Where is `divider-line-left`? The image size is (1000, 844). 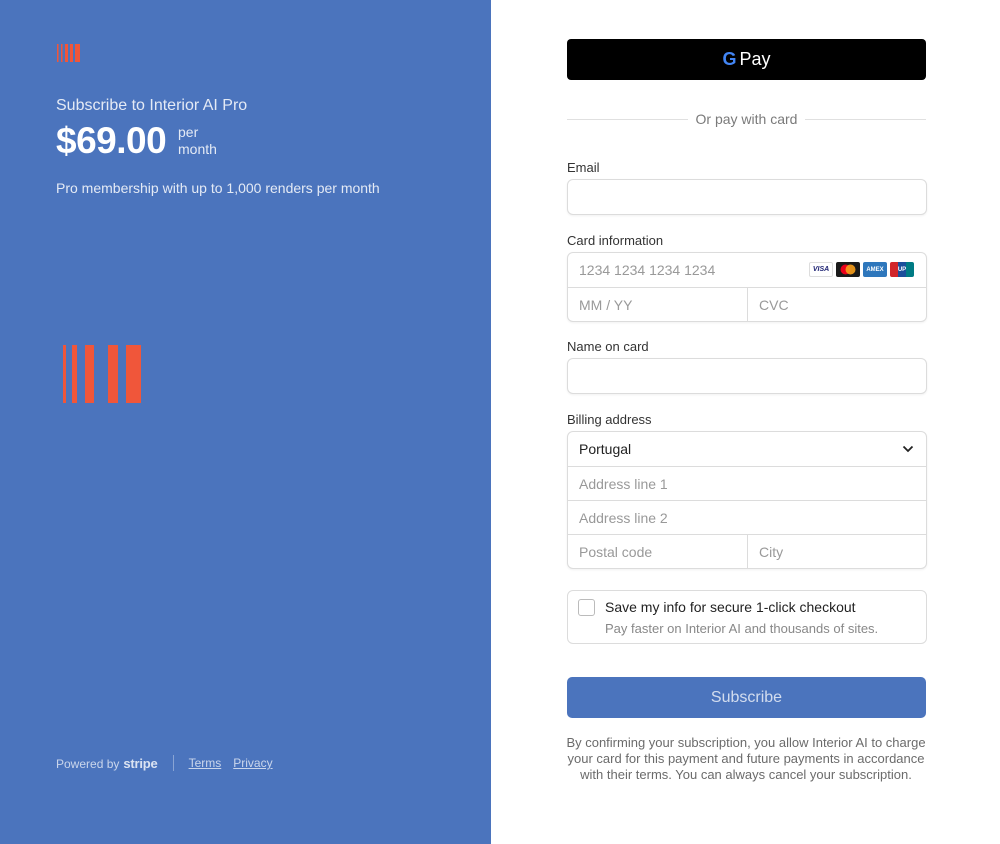
divider-line-left is located at coordinates (627, 119).